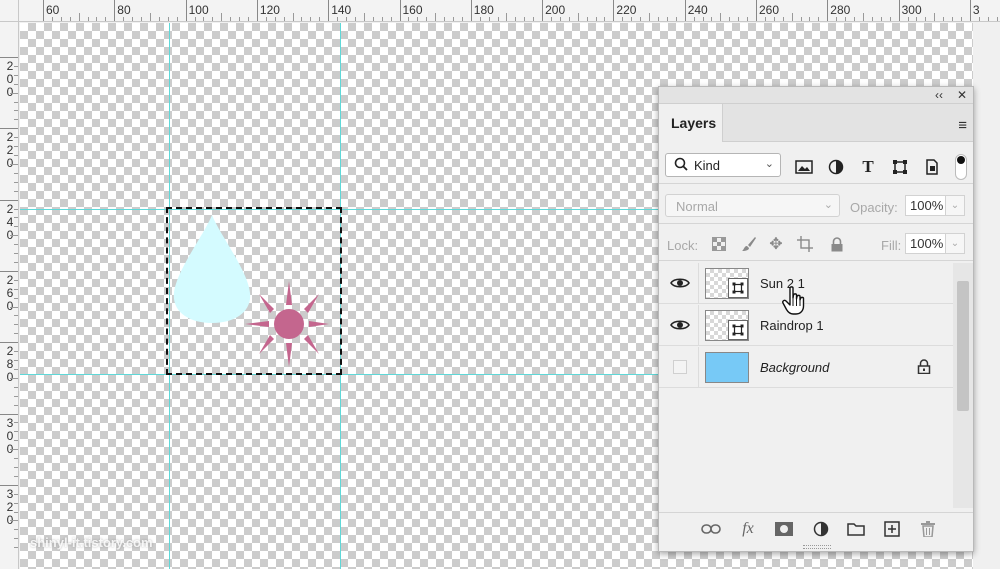 The width and height of the screenshot is (1000, 569). What do you see at coordinates (932, 167) in the screenshot?
I see `smart-object-filter-icon` at bounding box center [932, 167].